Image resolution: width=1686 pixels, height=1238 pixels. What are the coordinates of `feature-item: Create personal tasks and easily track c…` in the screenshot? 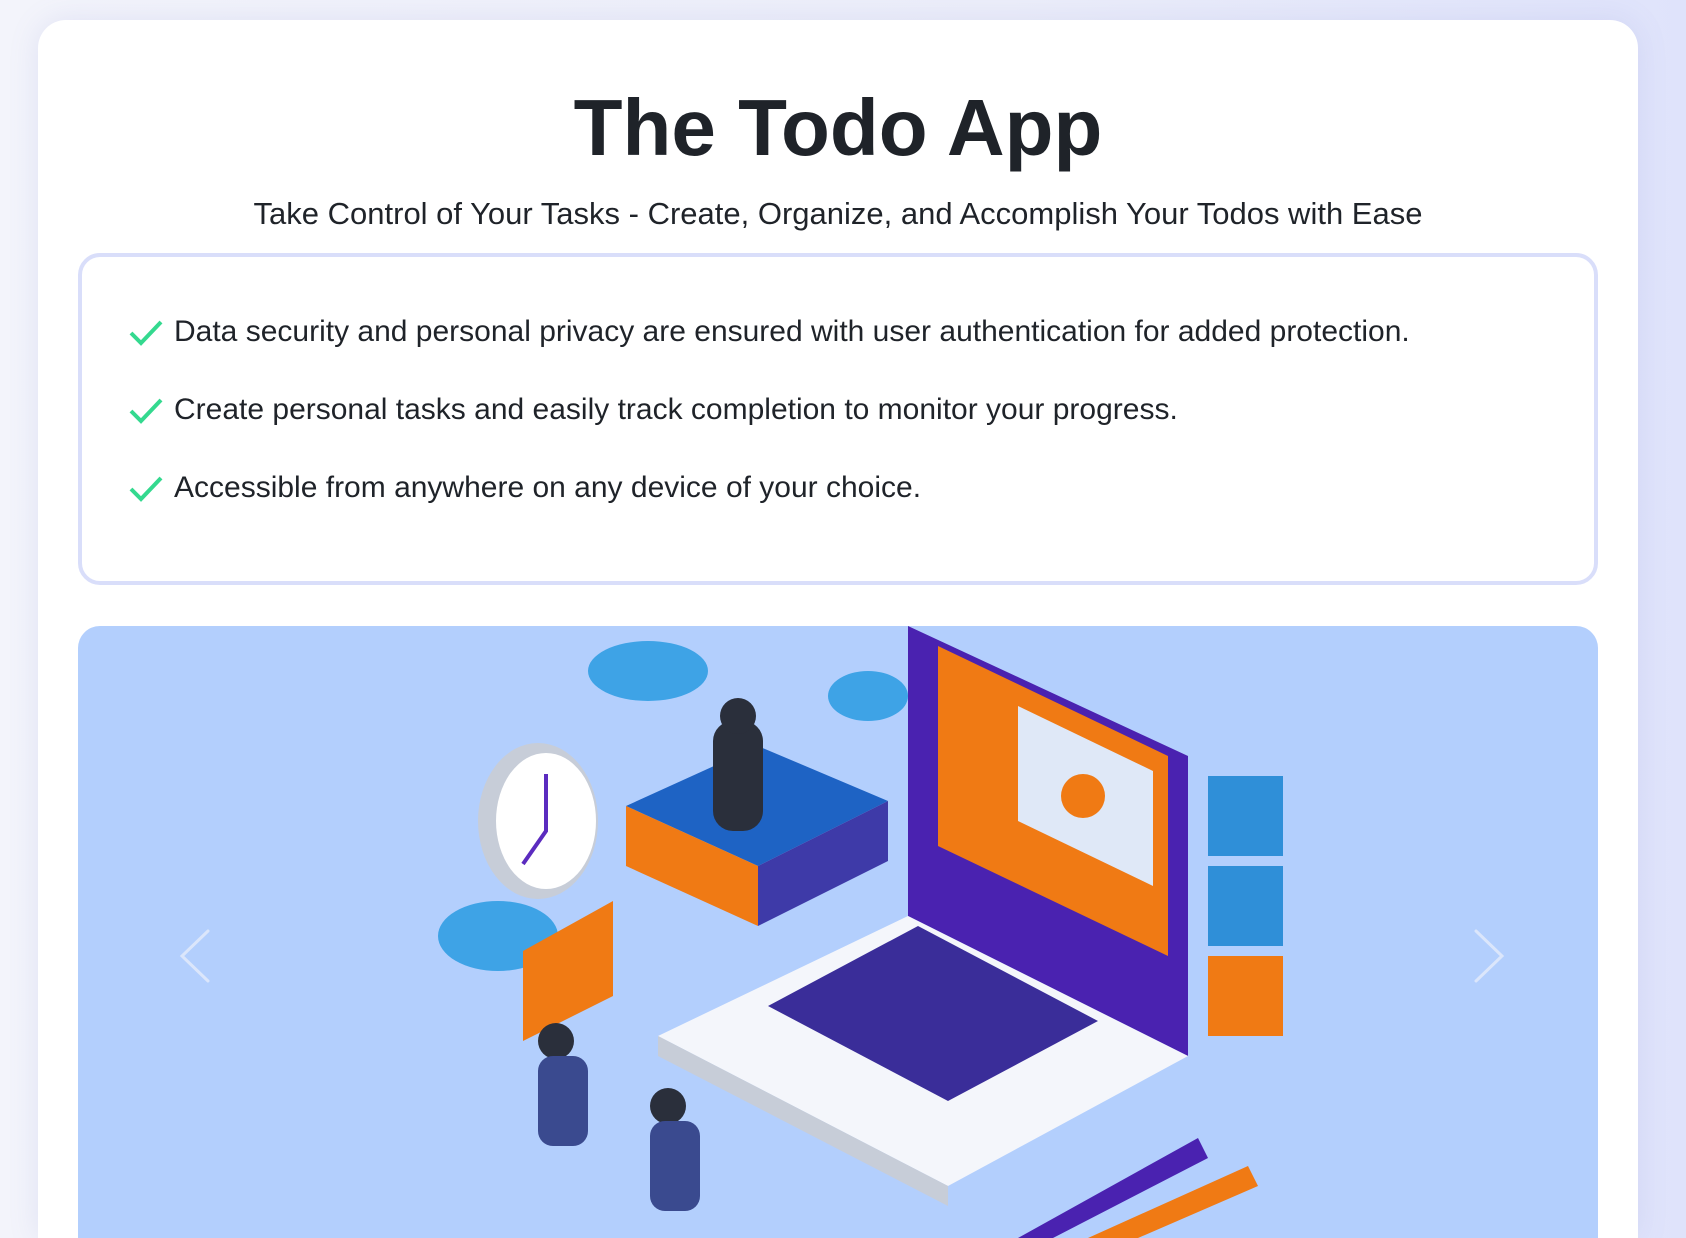 It's located at (861, 410).